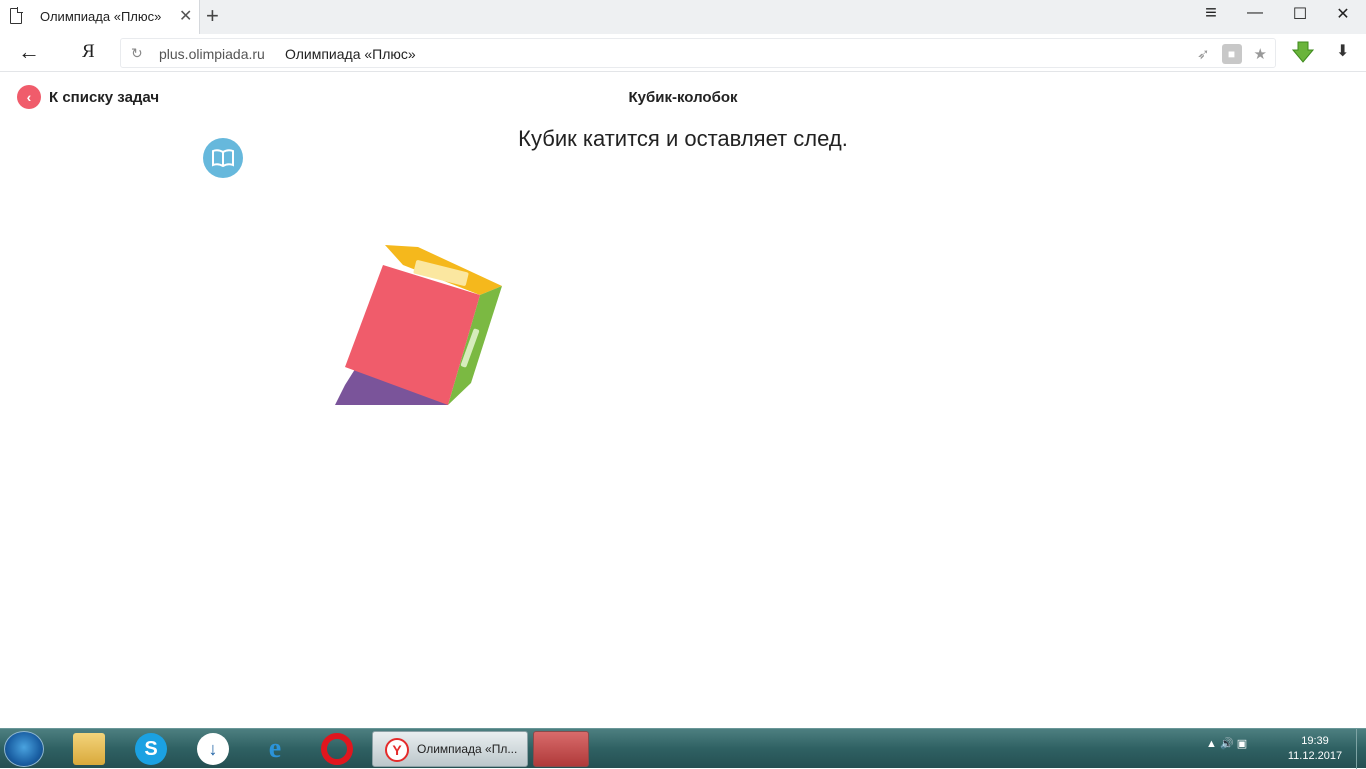 This screenshot has height=769, width=1366. I want to click on tab-close-icon: ✕, so click(185, 16).